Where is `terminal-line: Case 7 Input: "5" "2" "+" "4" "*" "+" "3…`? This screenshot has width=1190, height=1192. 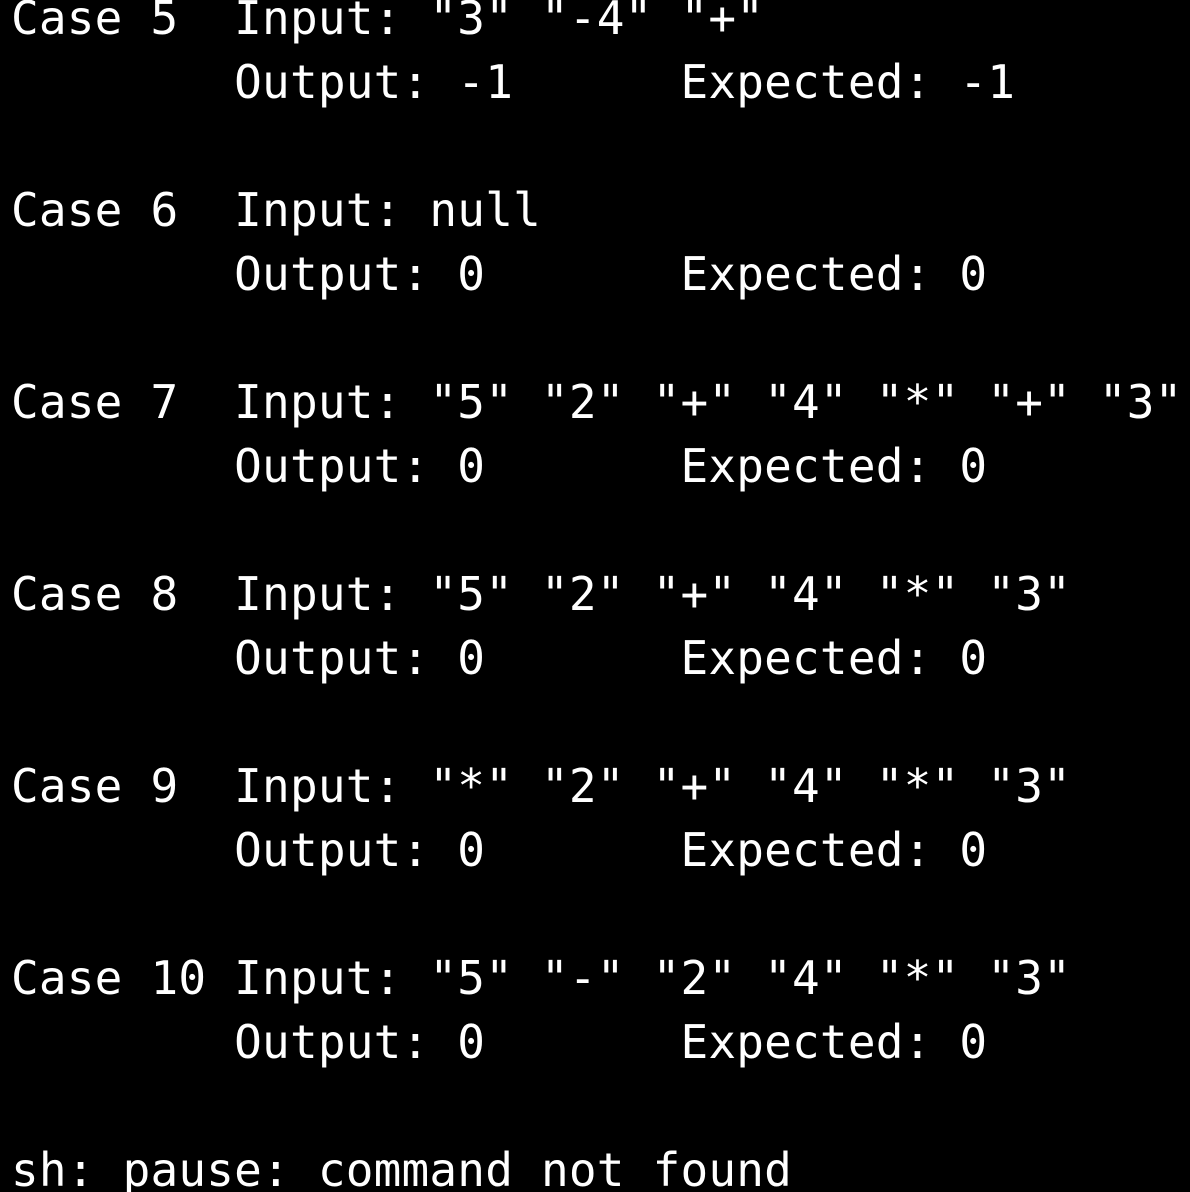 terminal-line: Case 7 Input: "5" "2" "+" "4" "*" "+" "3… is located at coordinates (597, 402).